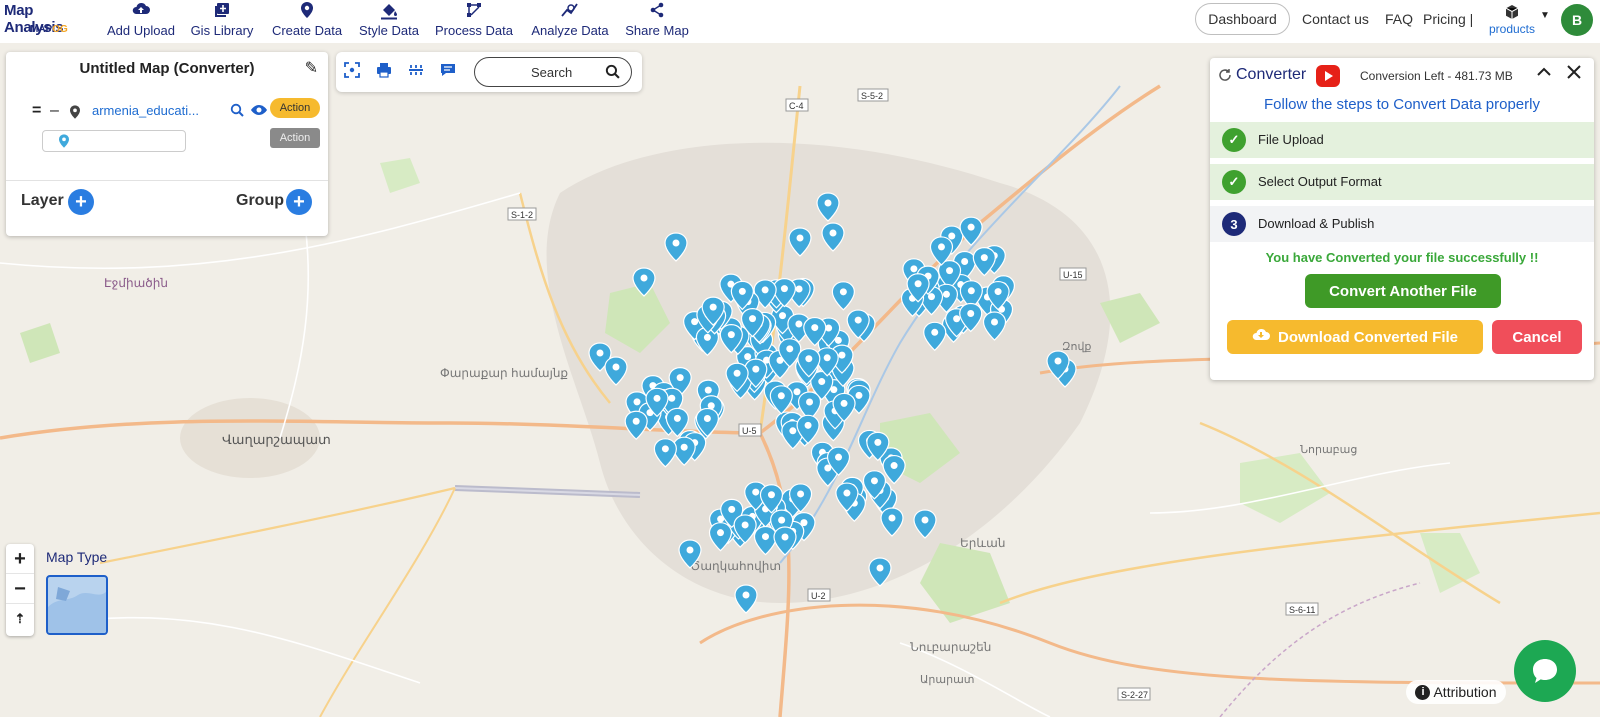 The width and height of the screenshot is (1600, 717). Describe the element at coordinates (1545, 671) in the screenshot. I see `chat-widget-button` at that location.